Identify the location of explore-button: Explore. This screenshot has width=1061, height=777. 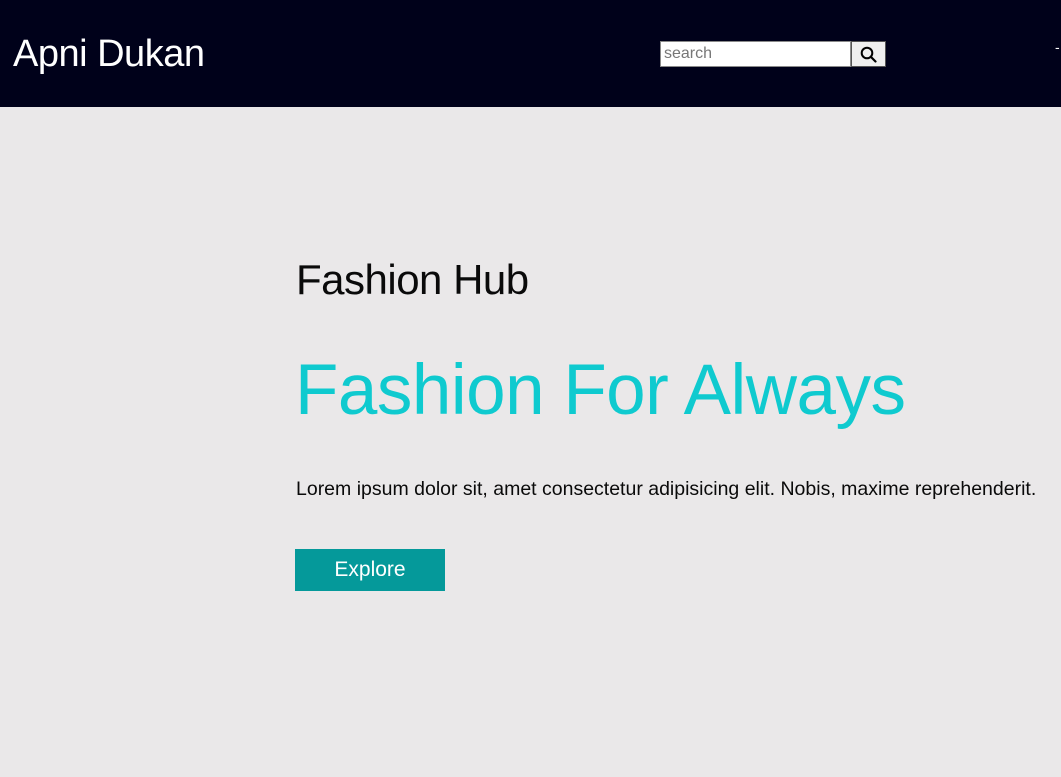
(370, 570).